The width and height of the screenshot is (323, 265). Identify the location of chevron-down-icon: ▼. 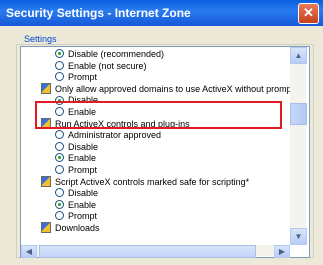
(298, 236).